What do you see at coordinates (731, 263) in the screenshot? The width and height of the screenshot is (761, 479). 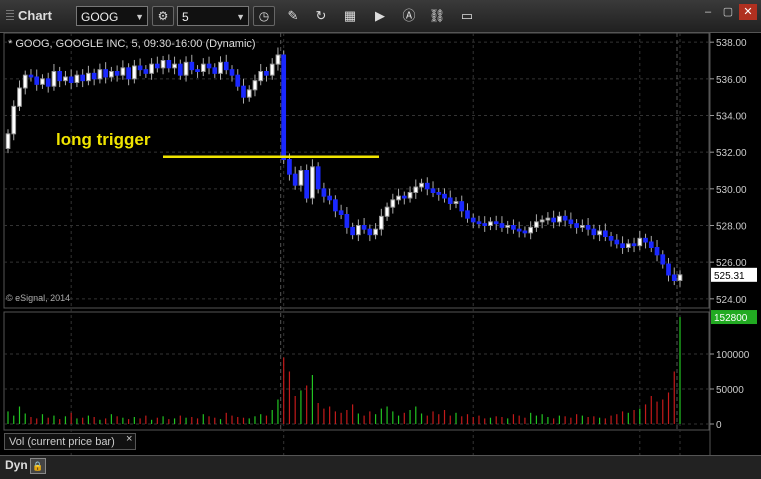 I see `price-tick-label: 526.00` at bounding box center [731, 263].